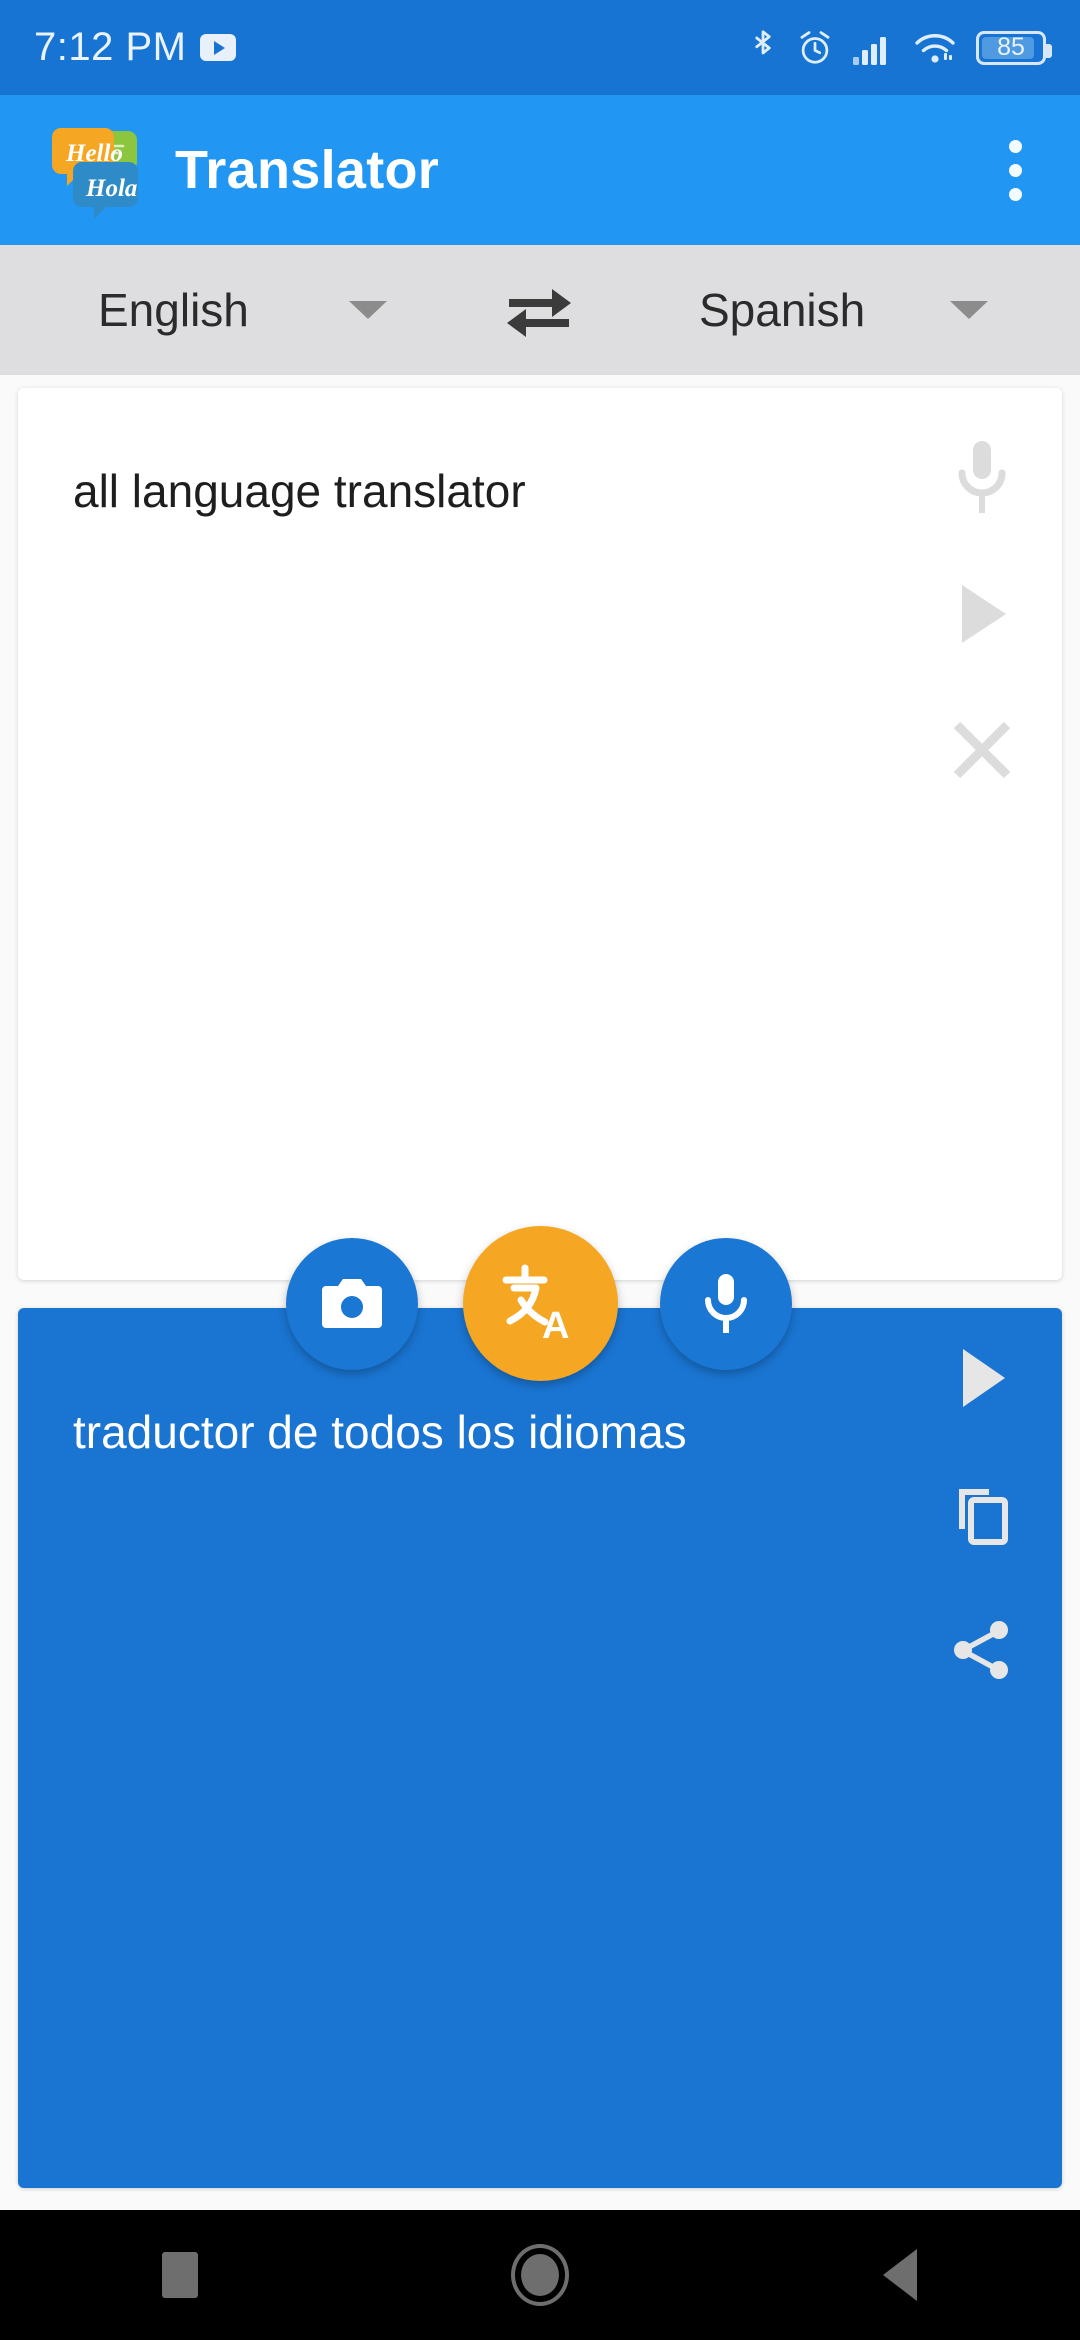  I want to click on translation-actions, so click(982, 1514).